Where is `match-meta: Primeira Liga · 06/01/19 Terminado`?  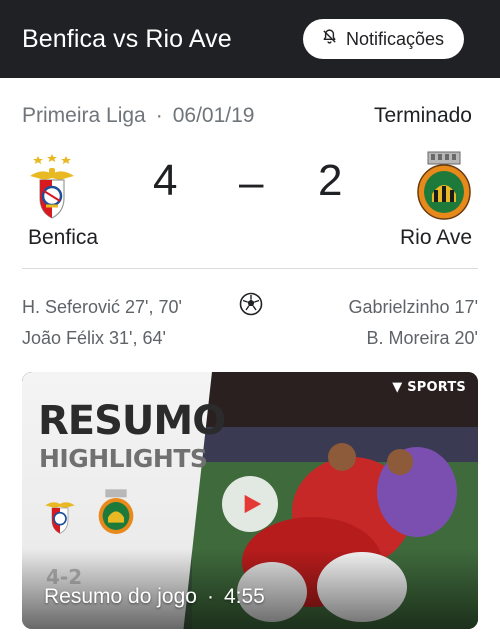
match-meta: Primeira Liga · 06/01/19 Terminado is located at coordinates (247, 116).